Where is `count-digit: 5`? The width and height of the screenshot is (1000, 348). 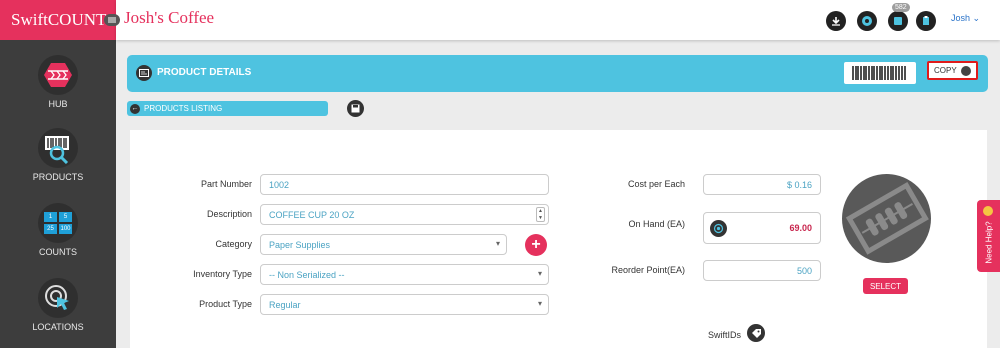 count-digit: 5 is located at coordinates (65, 217).